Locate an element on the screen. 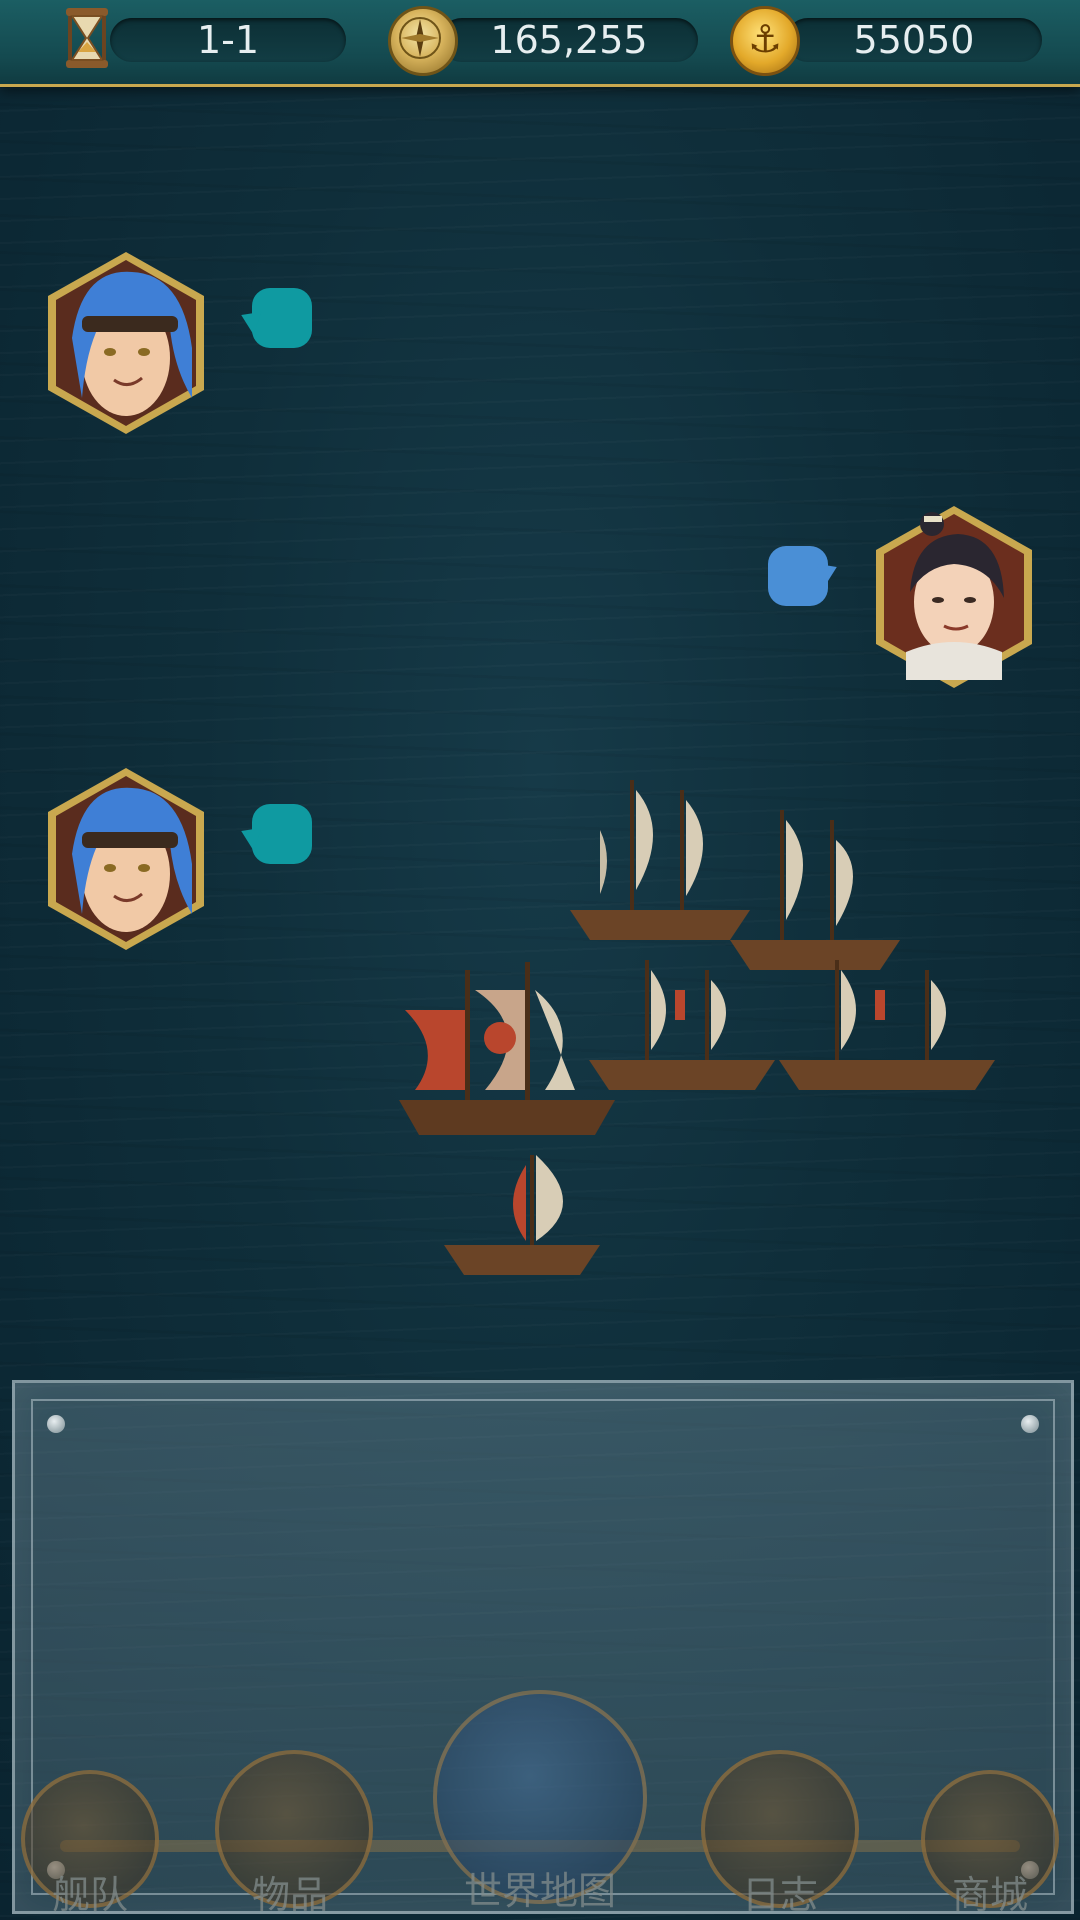 The image size is (1080, 1920). resource-bar: 1-1 165,255 55050 ⚓ is located at coordinates (540, 43).